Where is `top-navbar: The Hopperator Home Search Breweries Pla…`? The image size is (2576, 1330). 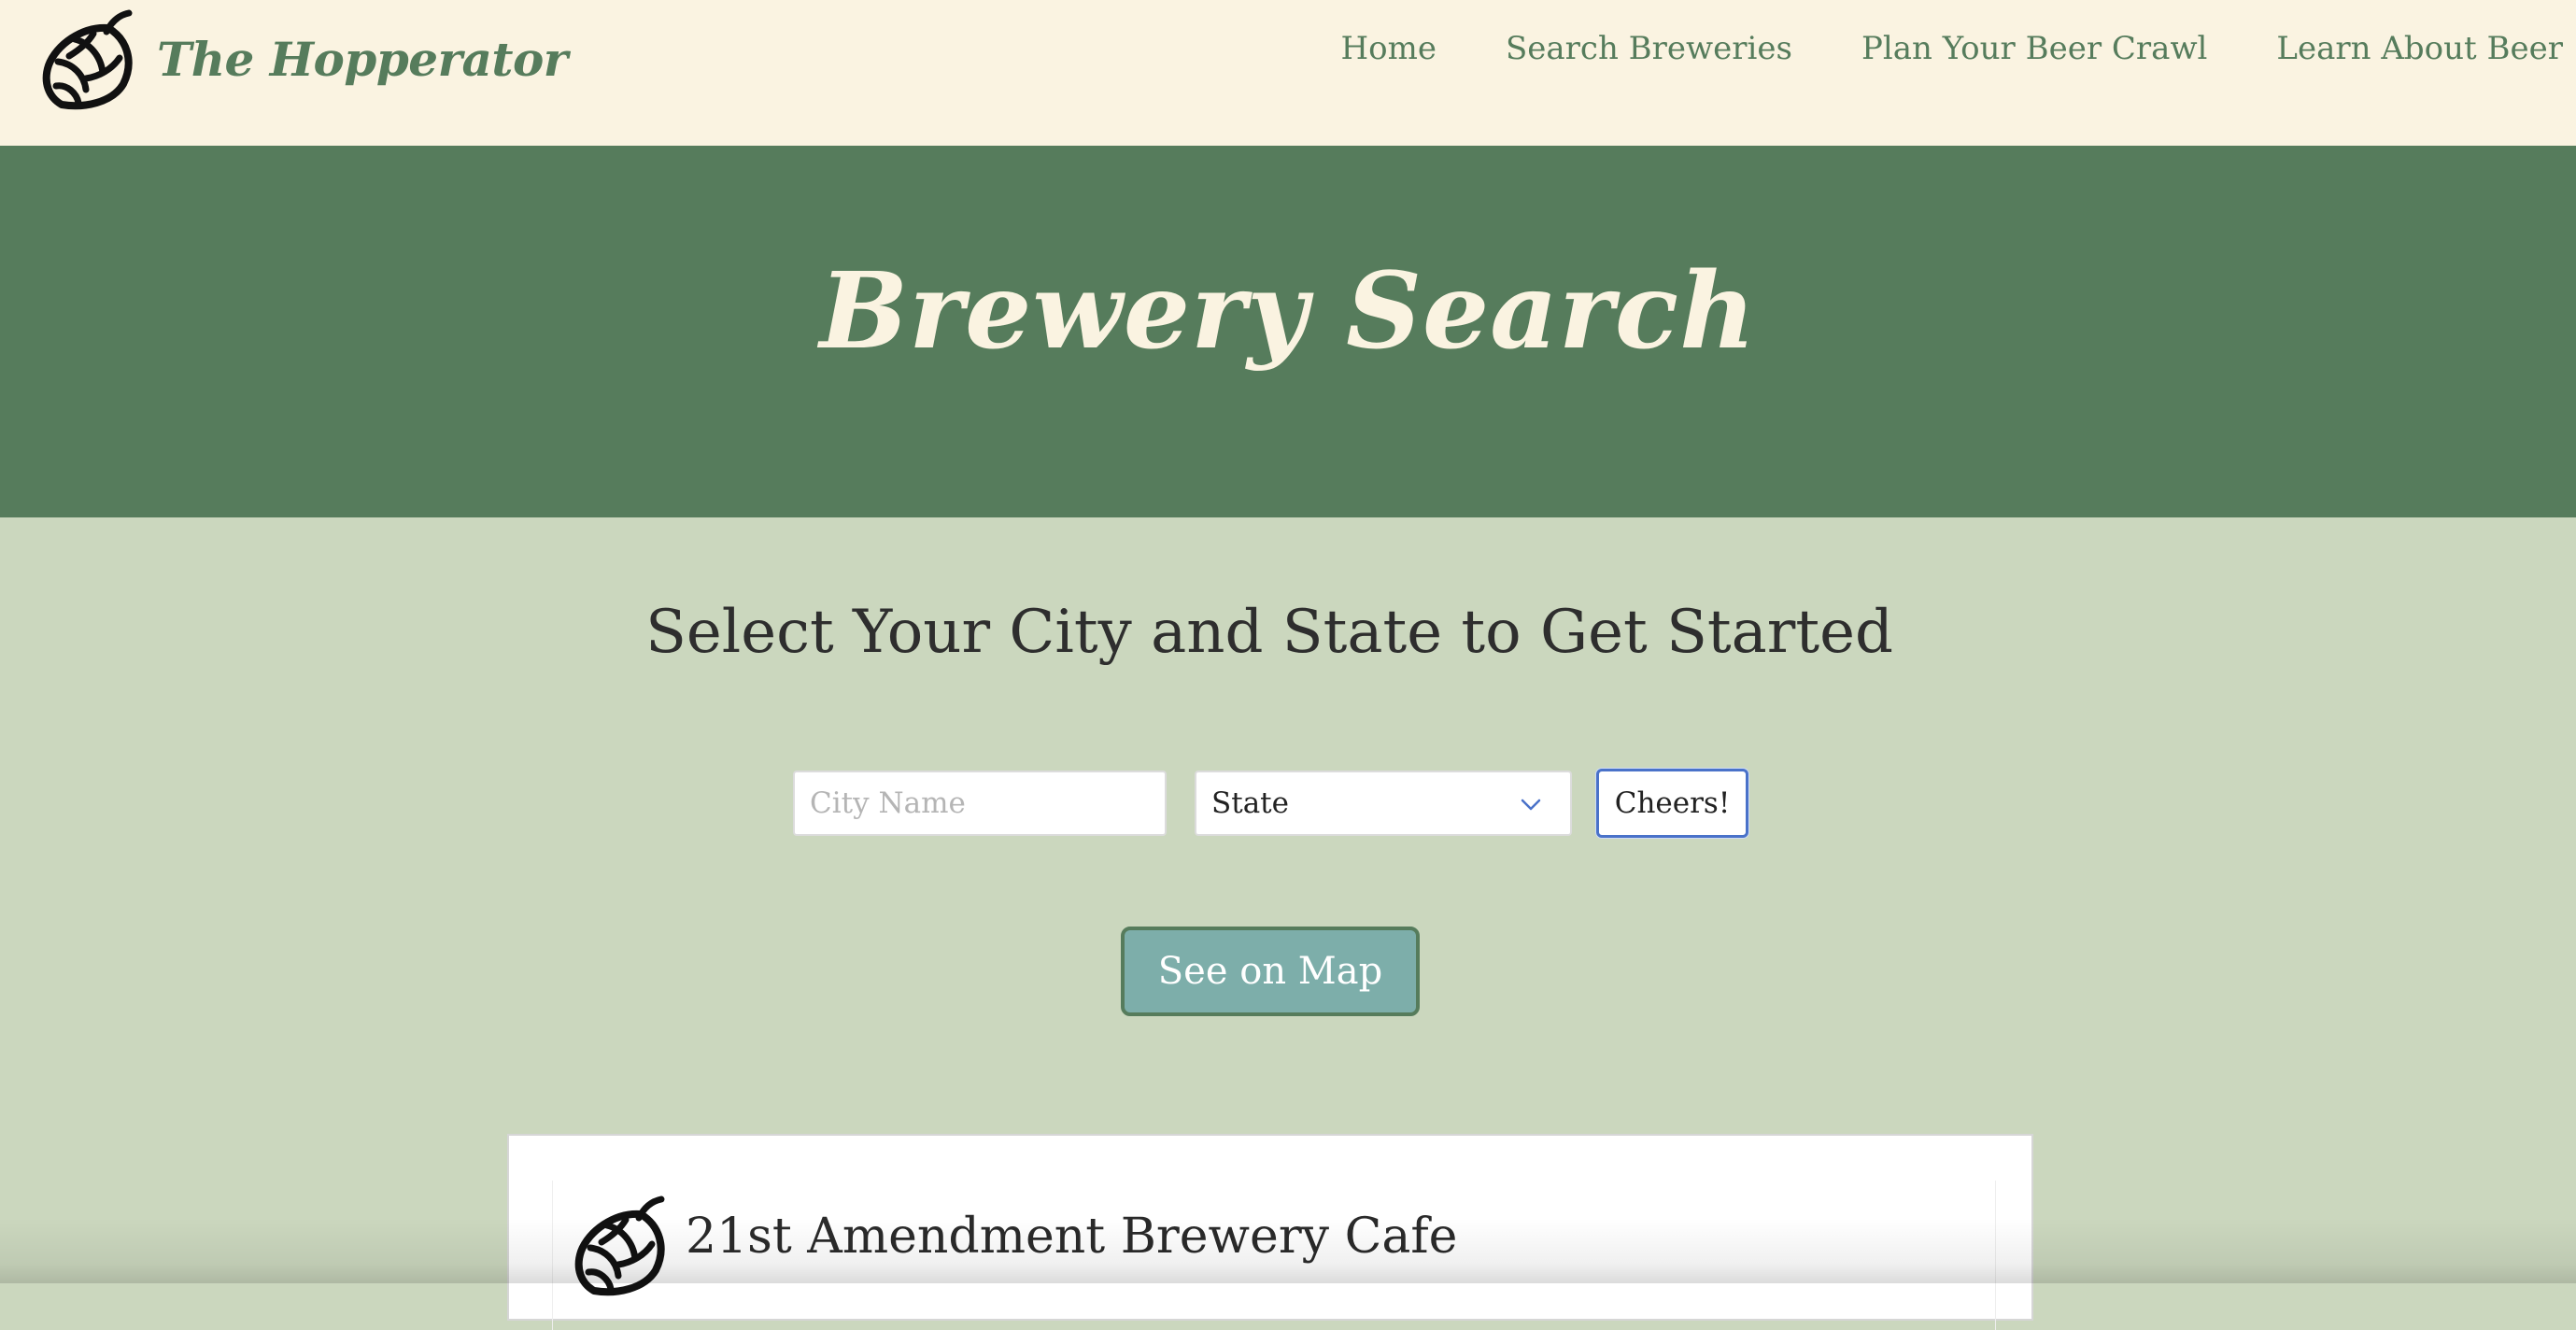
top-navbar: The Hopperator Home Search Breweries Pla… is located at coordinates (1288, 73).